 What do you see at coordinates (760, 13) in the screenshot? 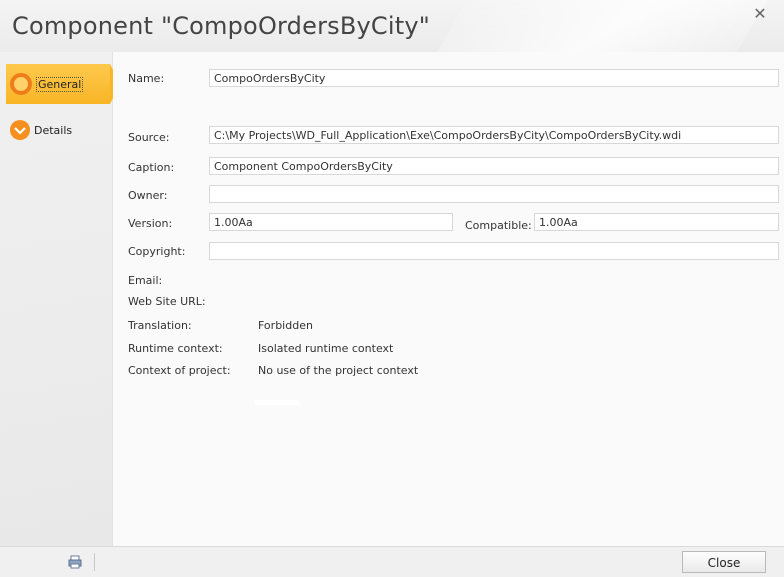
I see `close-icon: ✕` at bounding box center [760, 13].